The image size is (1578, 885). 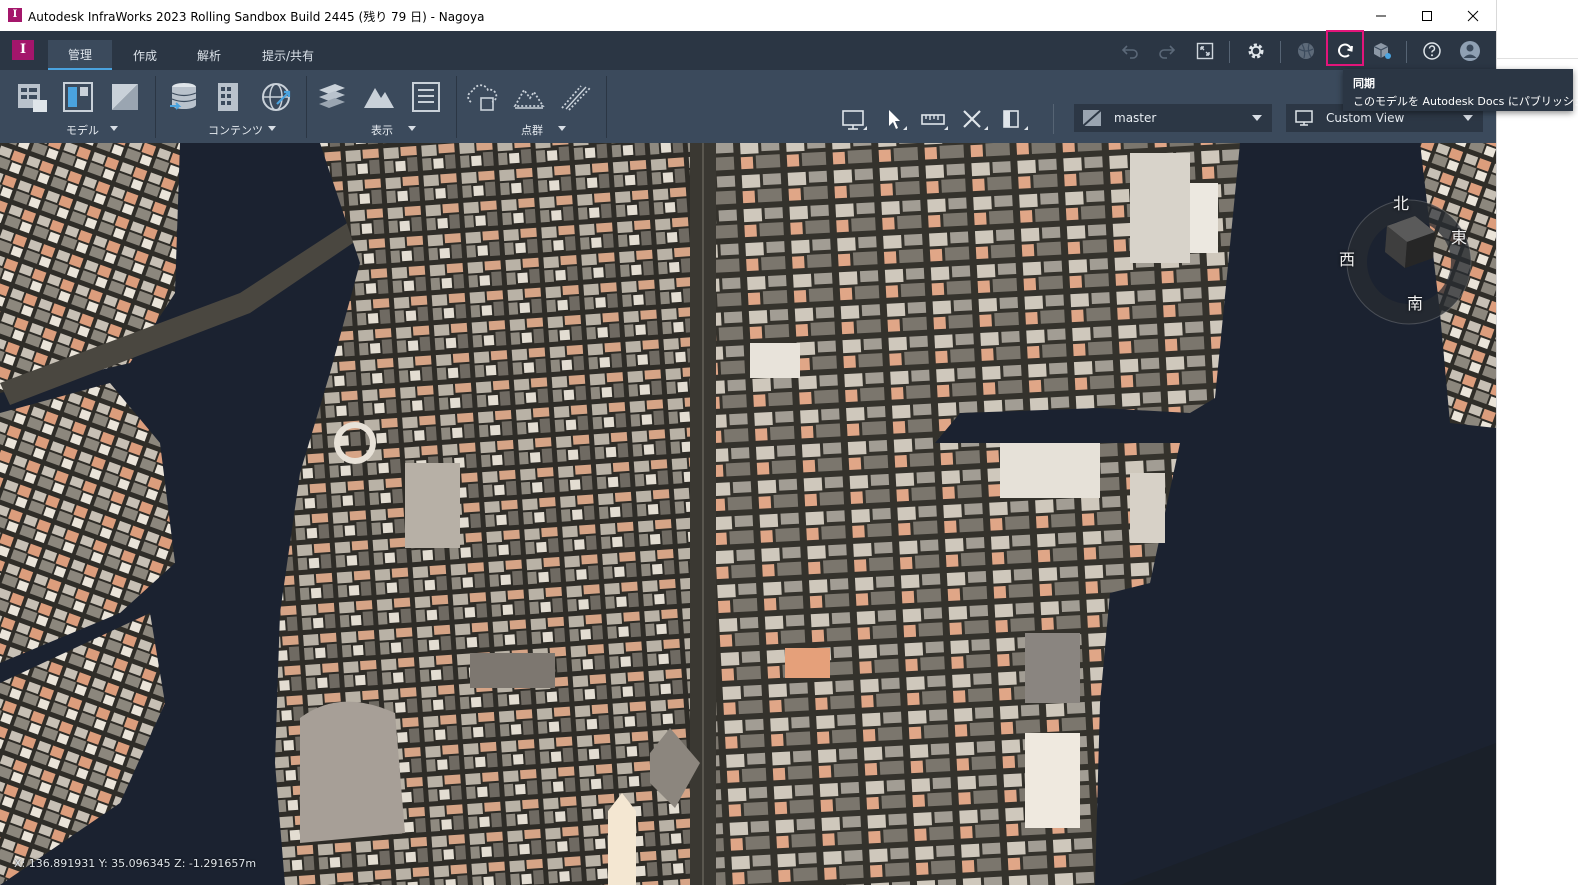 I want to click on layers-icon, so click(x=332, y=96).